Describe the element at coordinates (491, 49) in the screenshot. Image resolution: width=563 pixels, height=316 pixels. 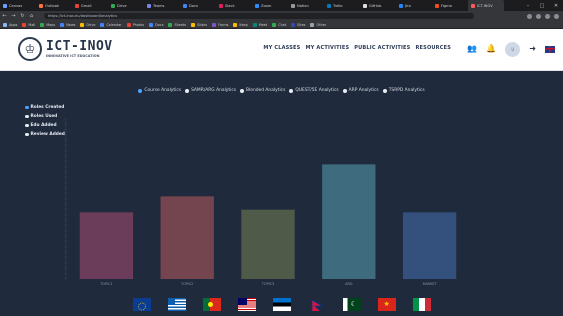
I see `notification-bell-icon: 🔔` at that location.